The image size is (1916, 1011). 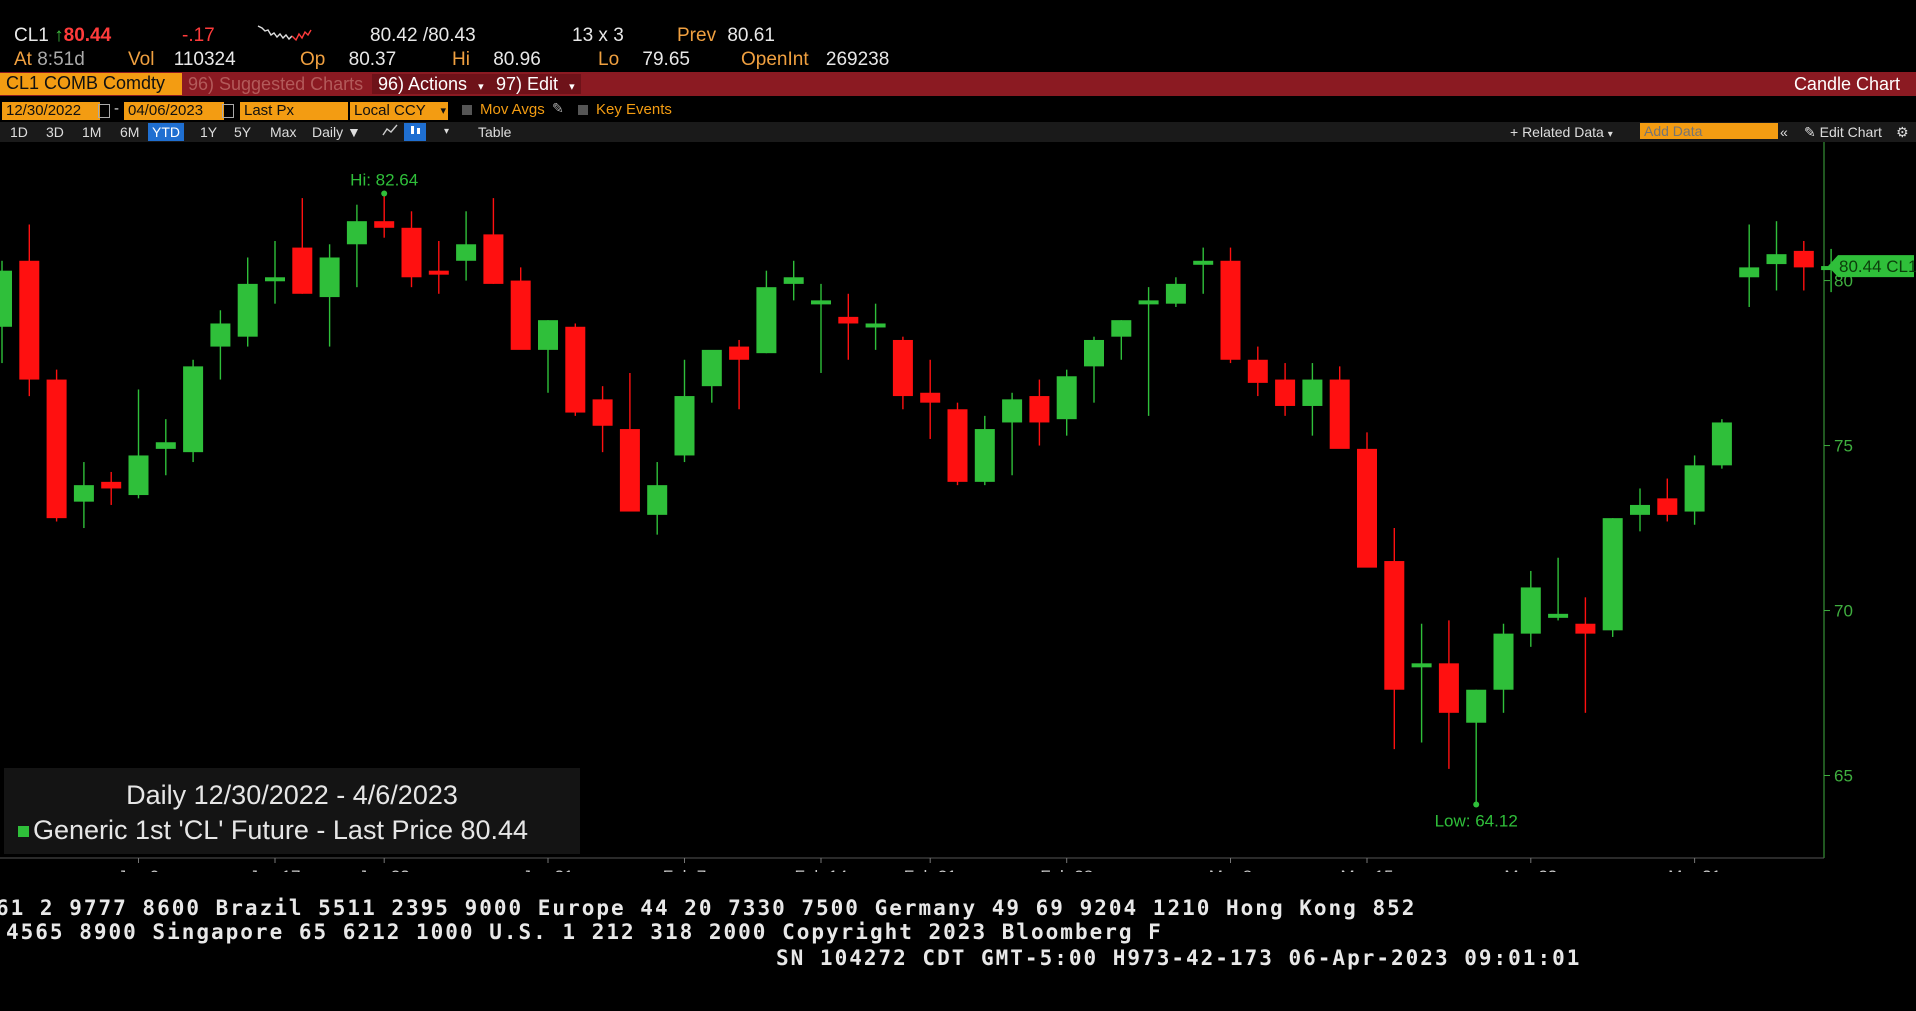 What do you see at coordinates (399, 111) in the screenshot?
I see `currency-select: Local CCY ▾` at bounding box center [399, 111].